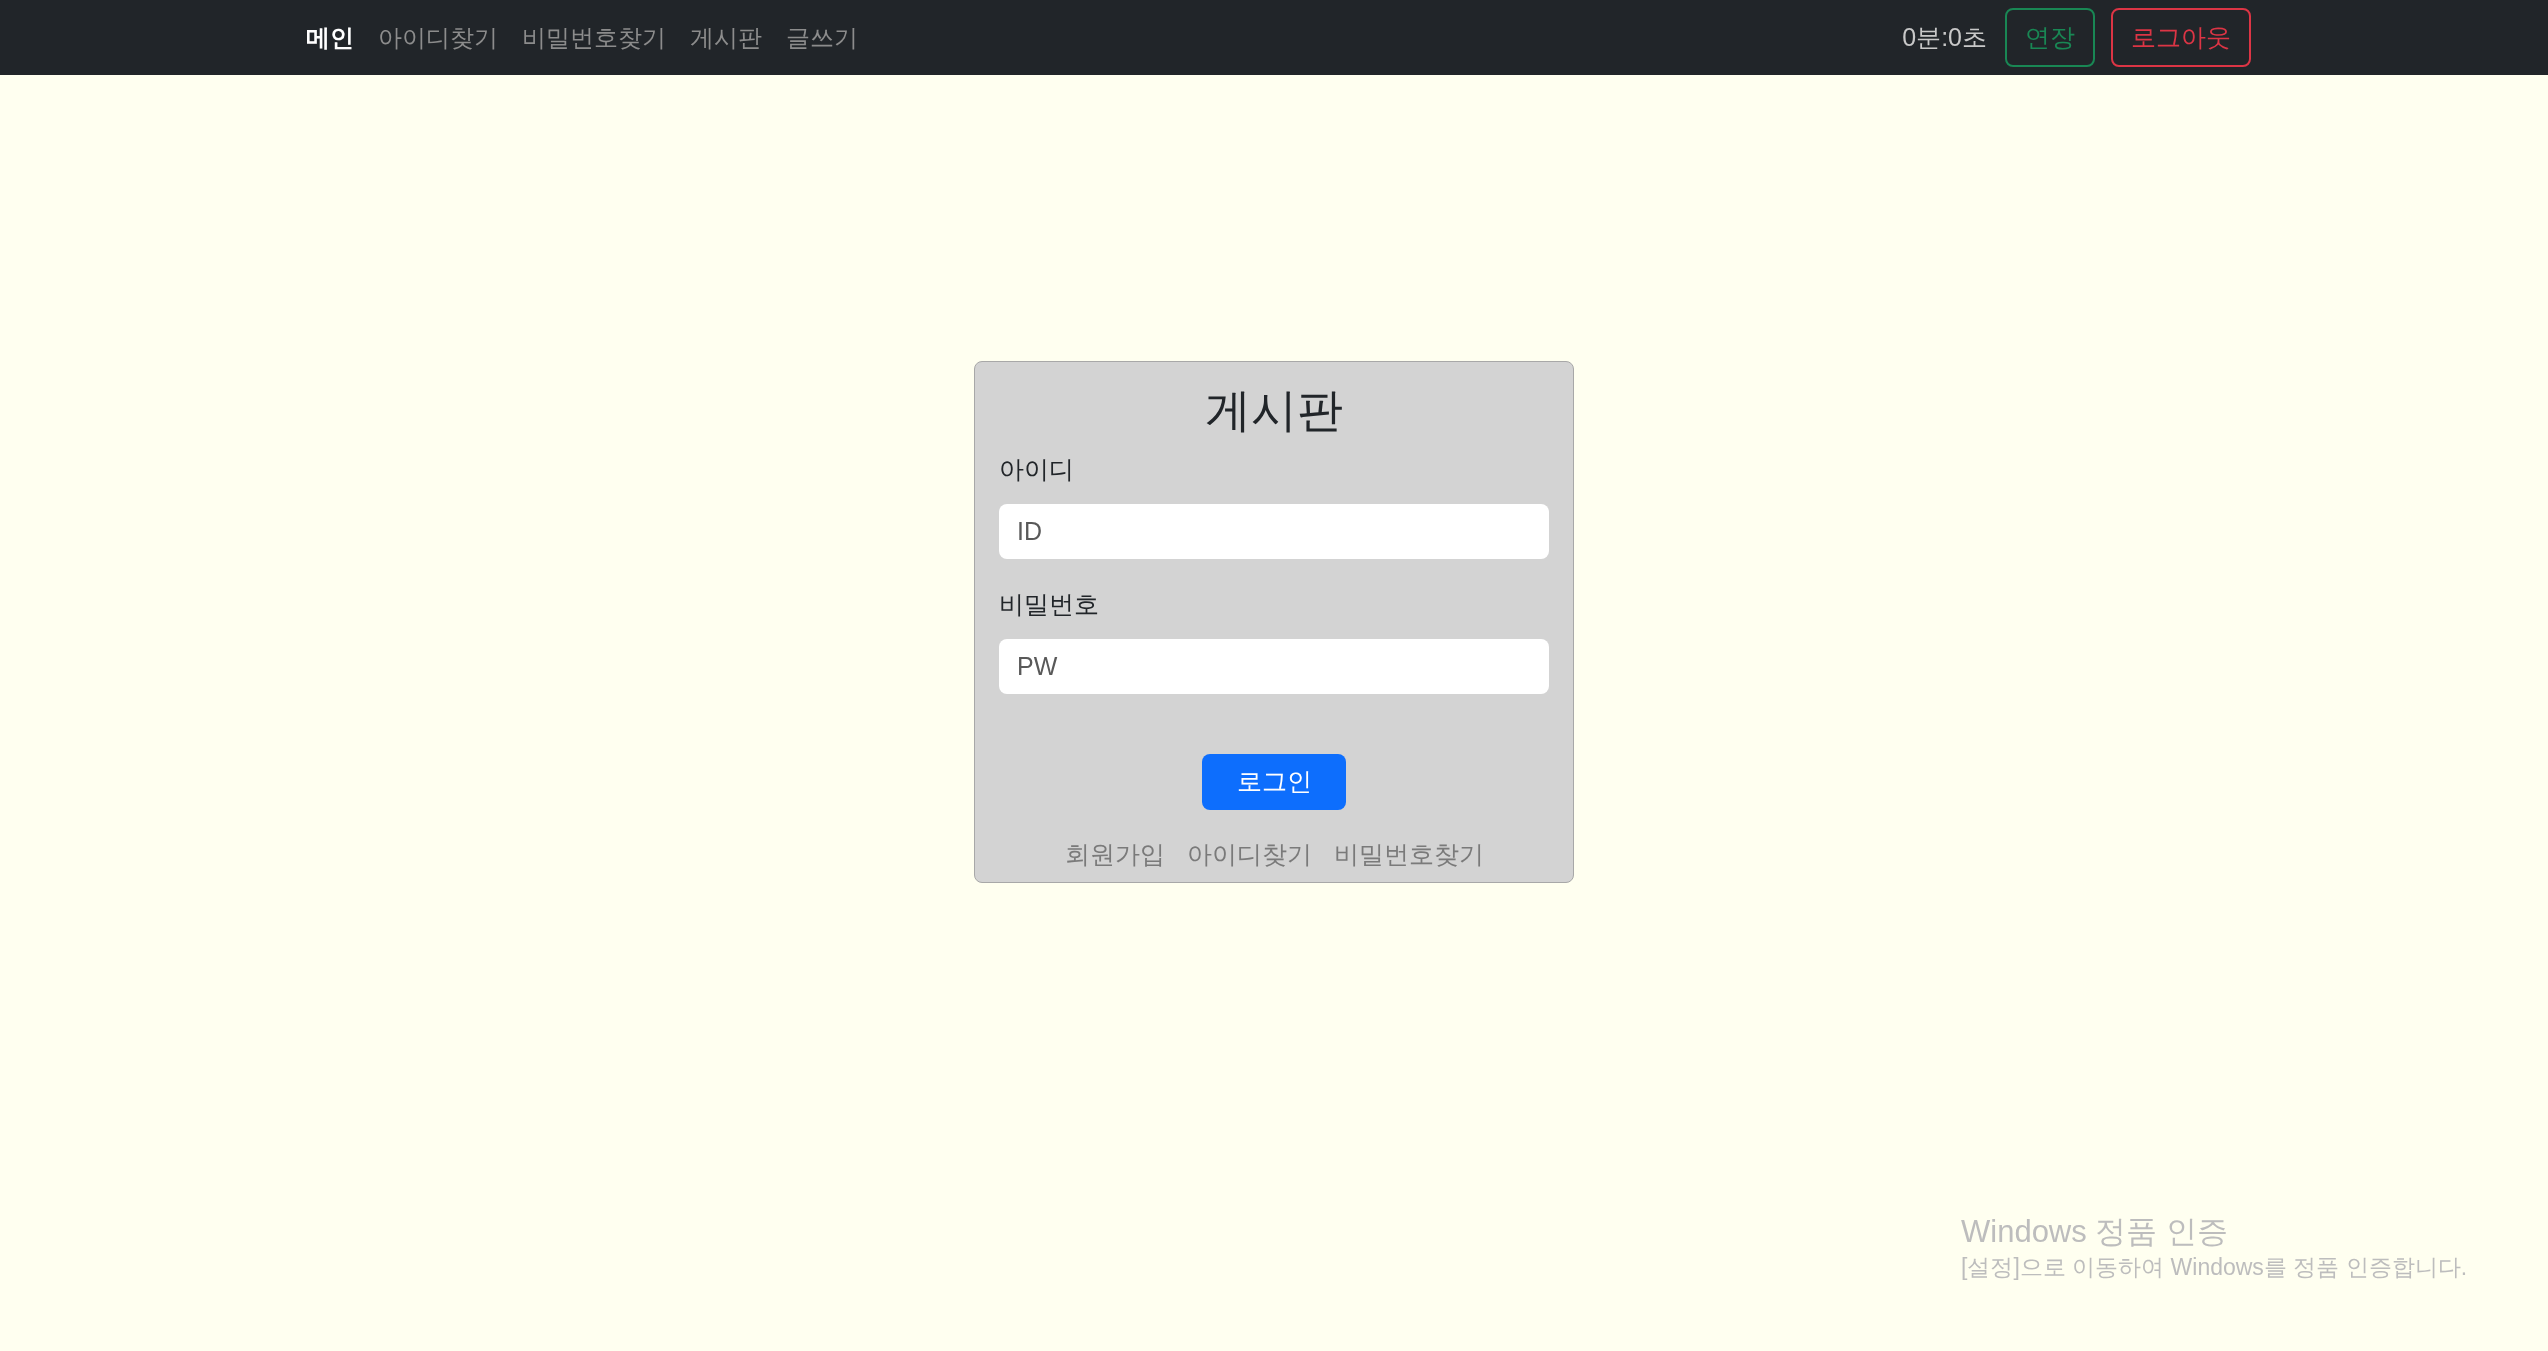 The image size is (2548, 1351). I want to click on card-title: 게시판, so click(1274, 410).